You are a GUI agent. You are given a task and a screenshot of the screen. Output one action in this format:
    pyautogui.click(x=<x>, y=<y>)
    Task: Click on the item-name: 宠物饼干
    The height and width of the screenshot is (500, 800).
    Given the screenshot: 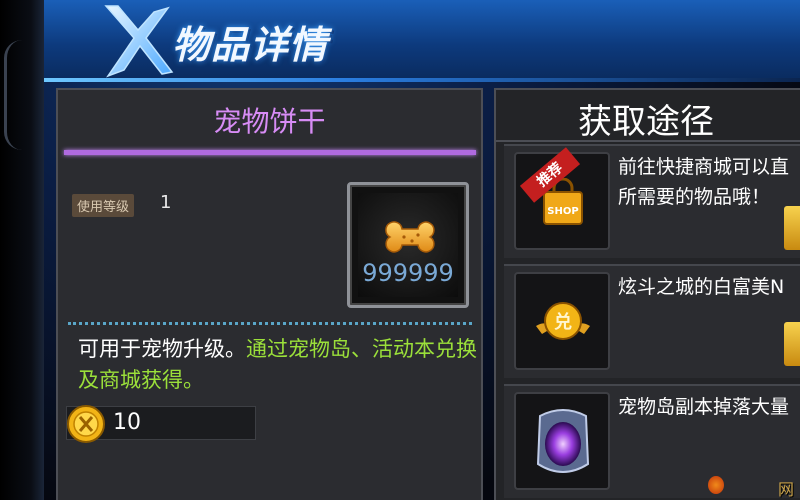 What is the action you would take?
    pyautogui.click(x=269, y=121)
    